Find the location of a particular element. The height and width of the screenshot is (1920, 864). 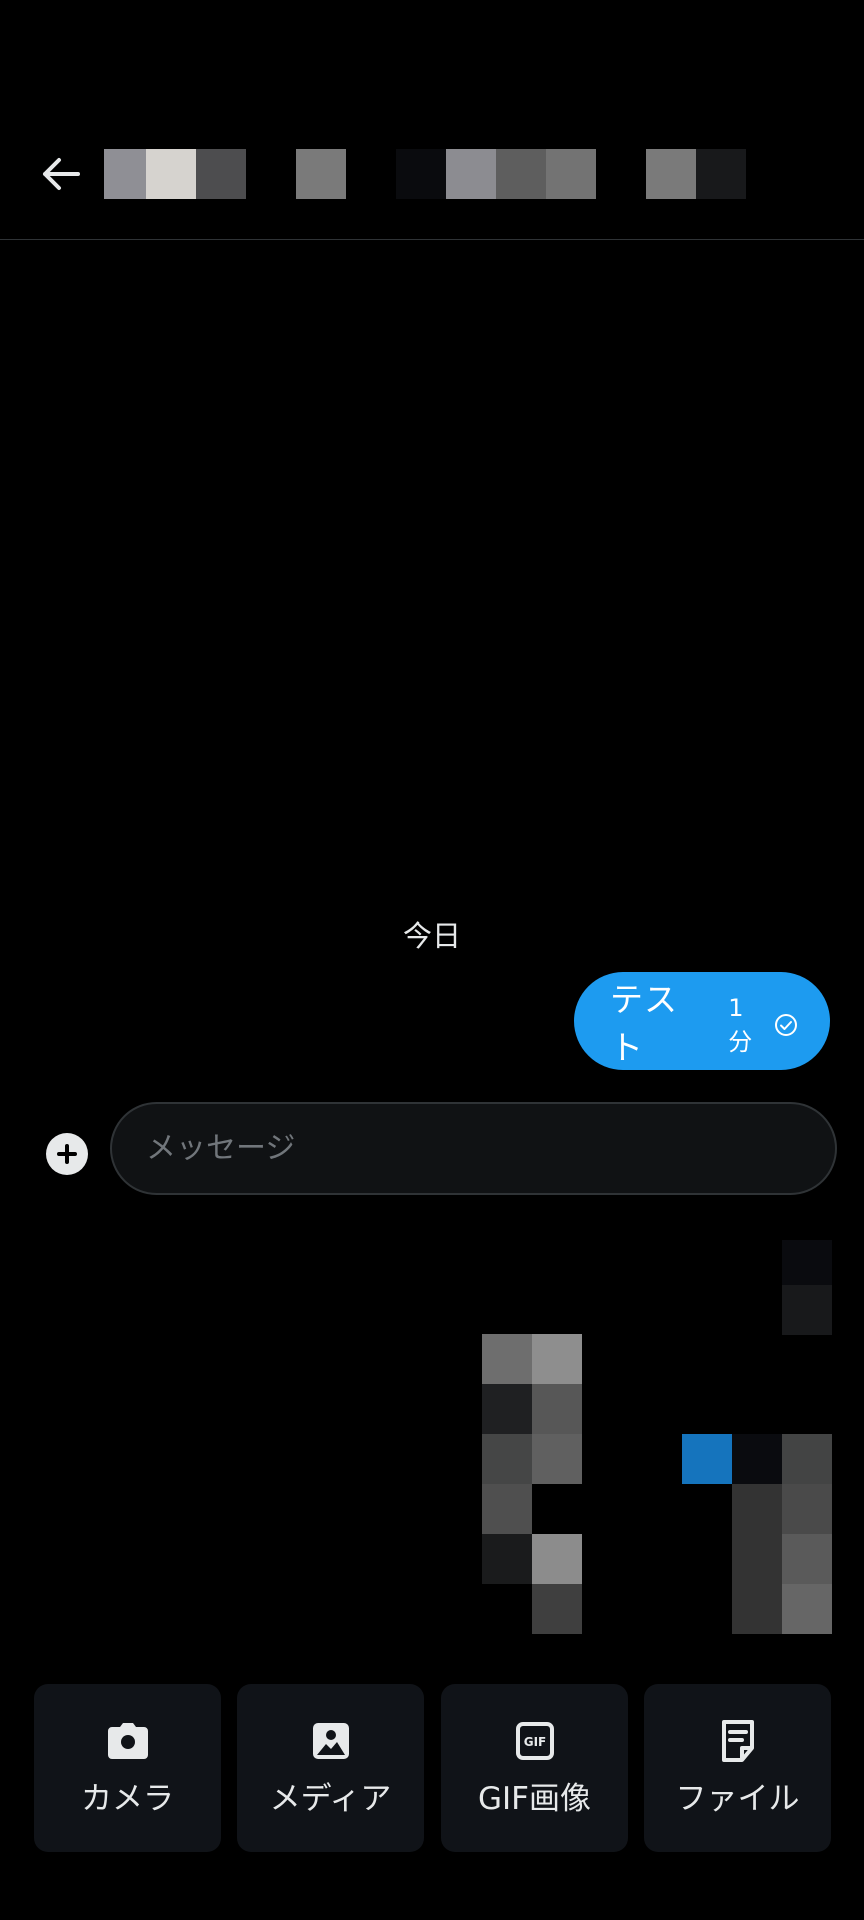

message-bubble: テスト 1分 is located at coordinates (702, 1021).